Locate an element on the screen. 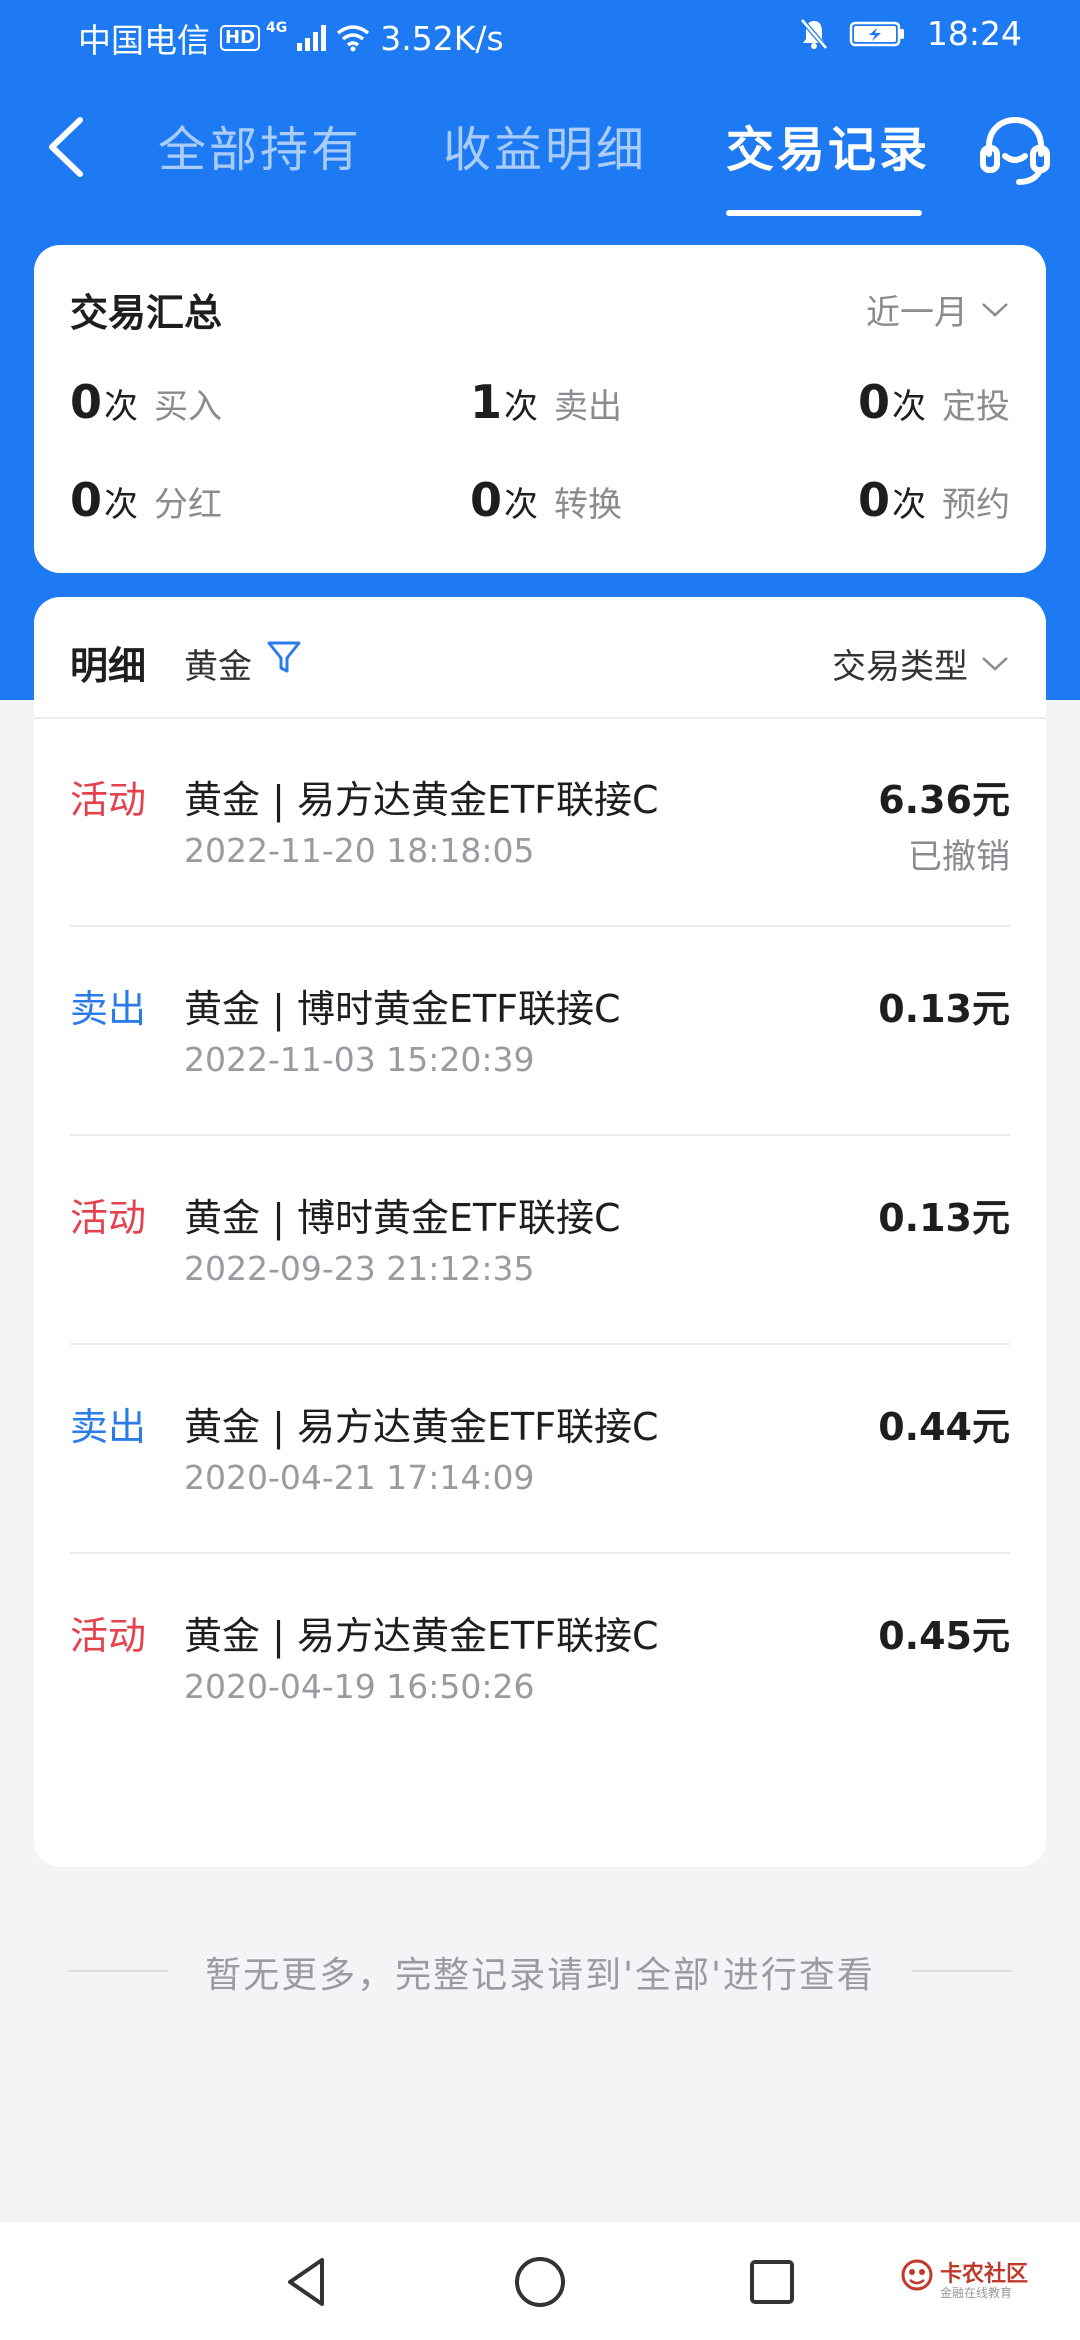 The width and height of the screenshot is (1080, 2340). stat-buy: 0 次 买入 is located at coordinates (146, 402).